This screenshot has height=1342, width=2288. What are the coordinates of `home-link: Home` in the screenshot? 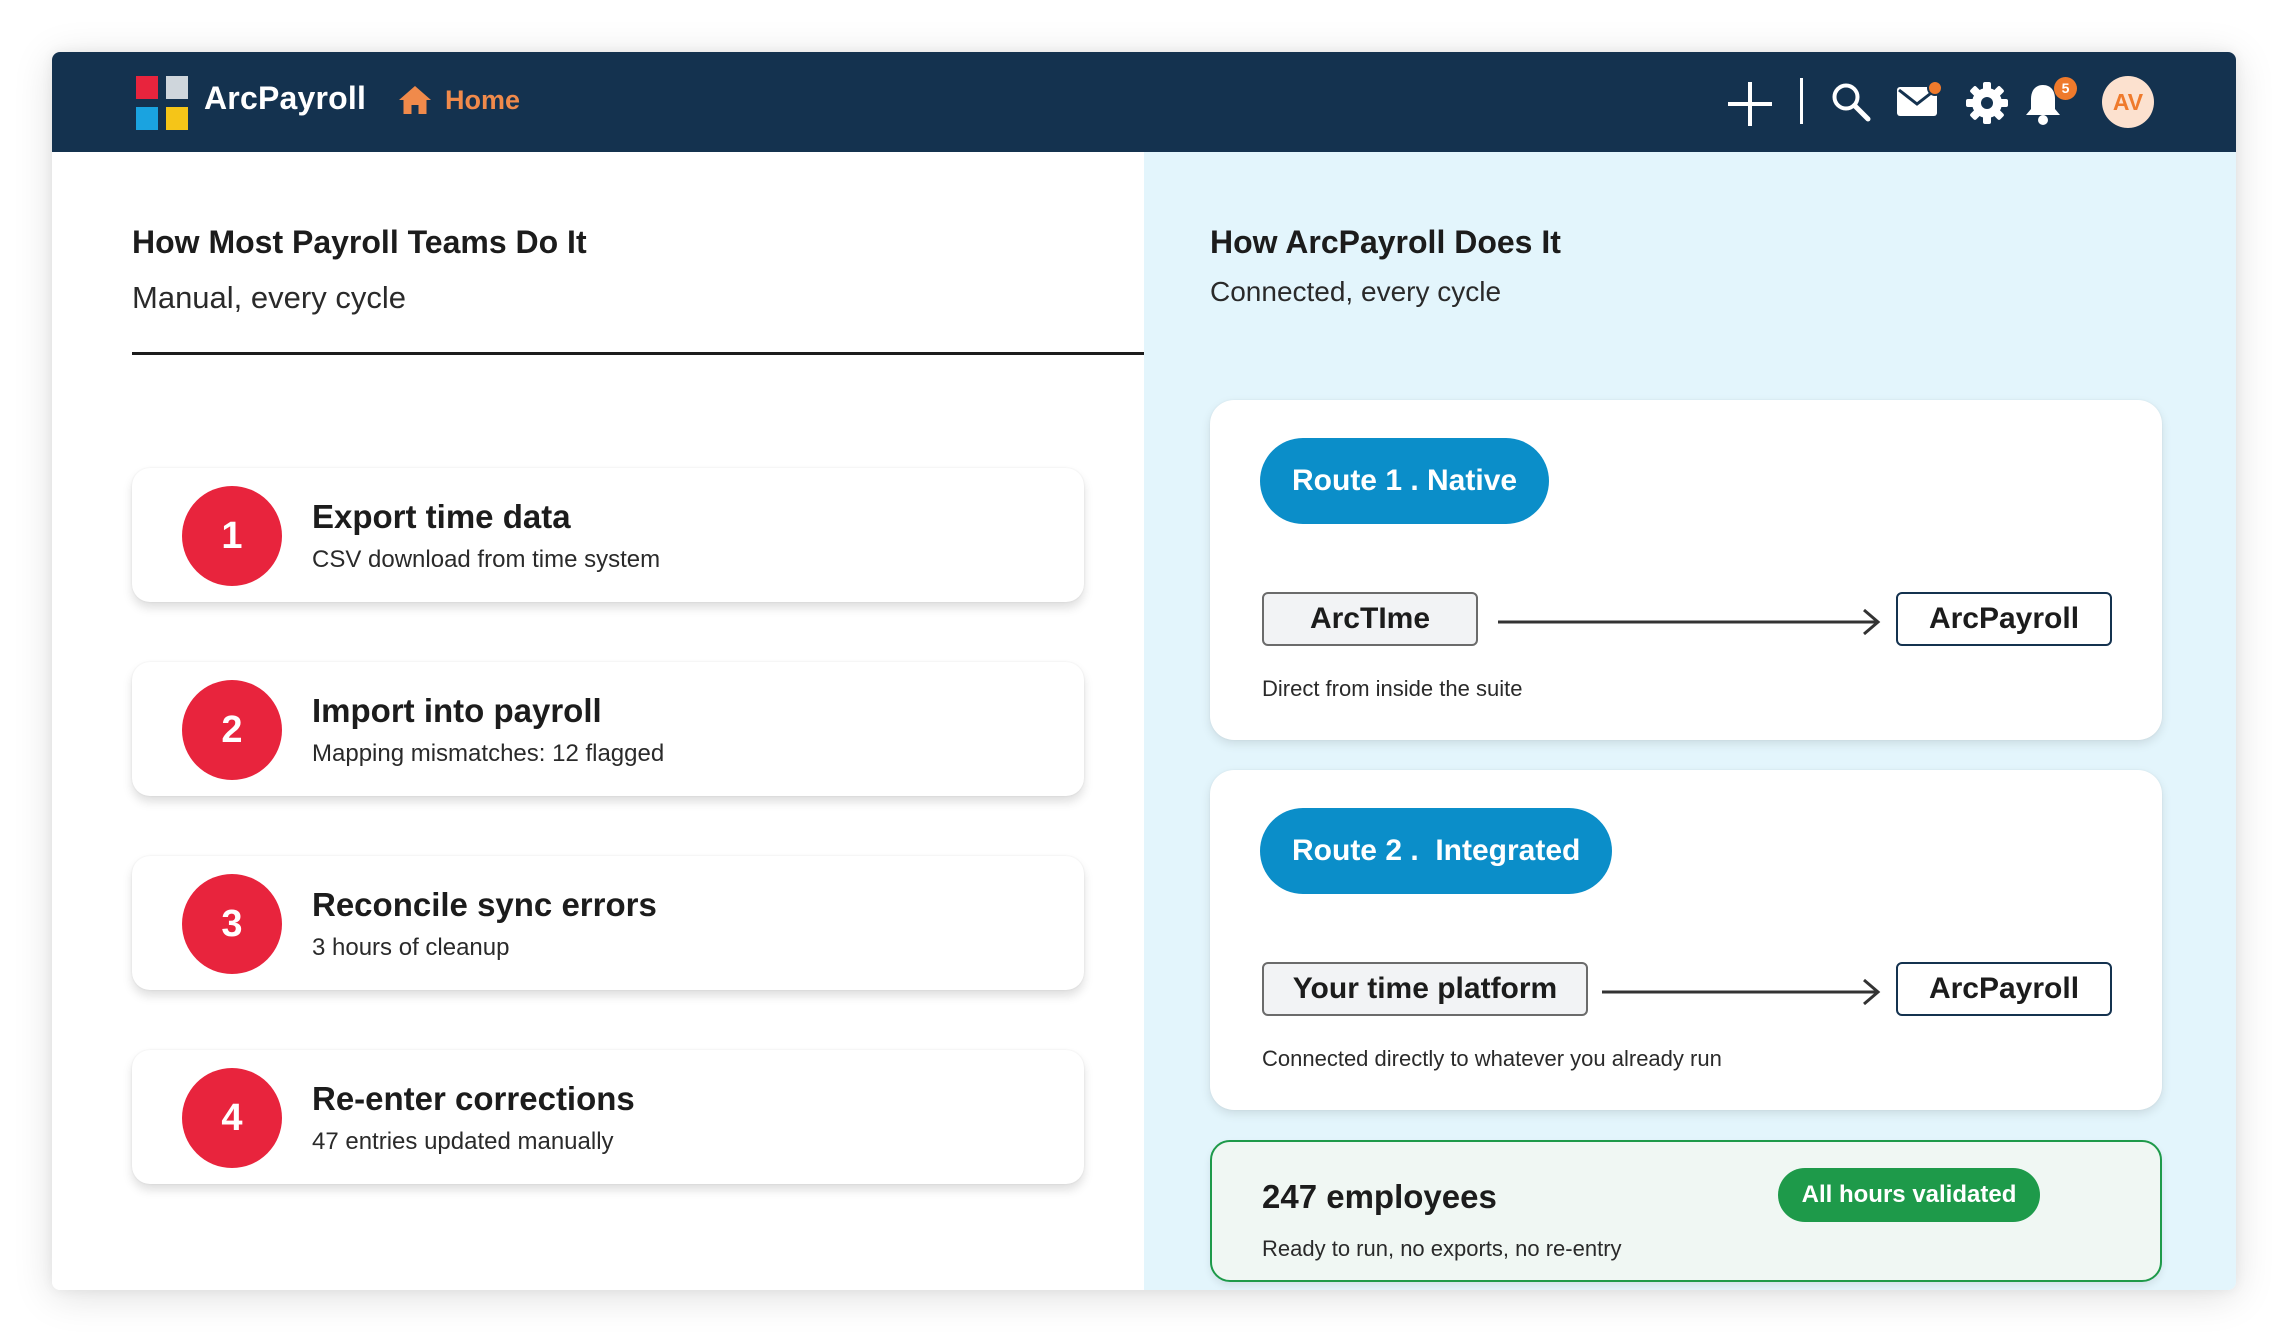 It's located at (458, 100).